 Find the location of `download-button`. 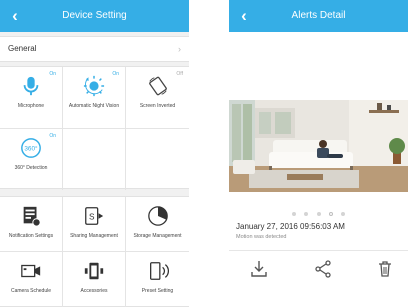

download-button is located at coordinates (259, 269).